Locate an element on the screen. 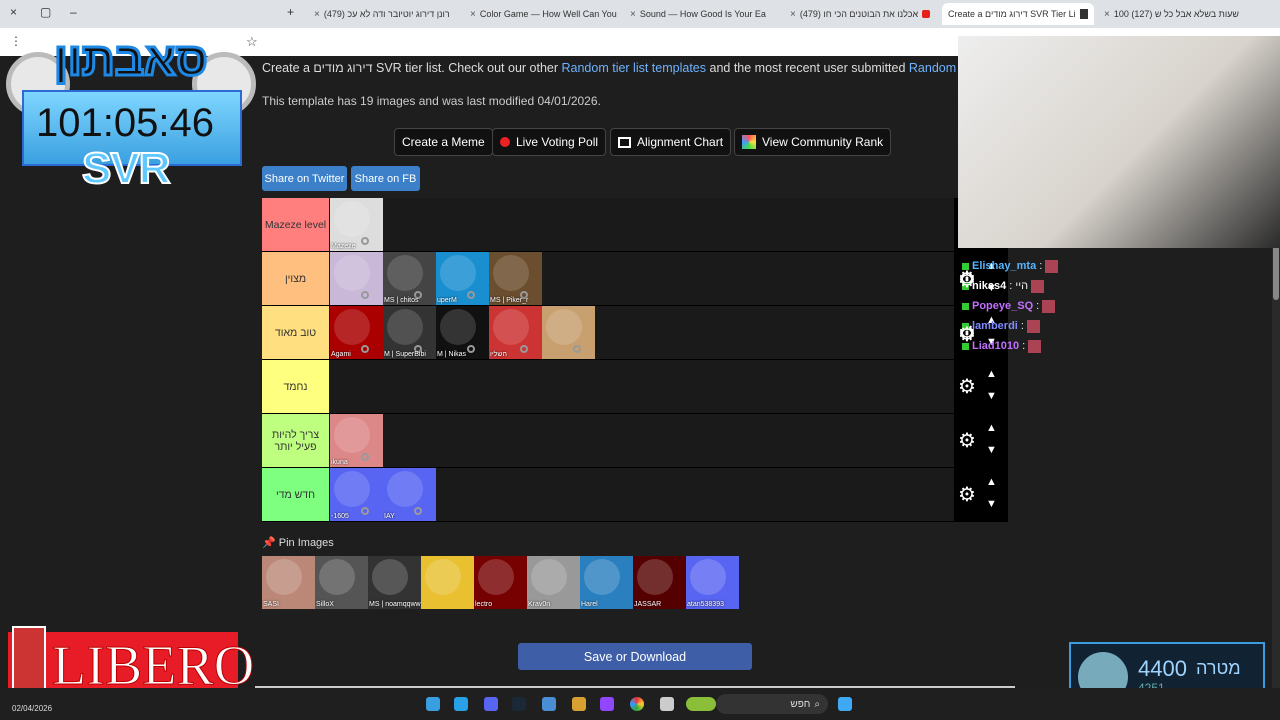  live-voting-button: Live Voting Poll is located at coordinates (549, 142).